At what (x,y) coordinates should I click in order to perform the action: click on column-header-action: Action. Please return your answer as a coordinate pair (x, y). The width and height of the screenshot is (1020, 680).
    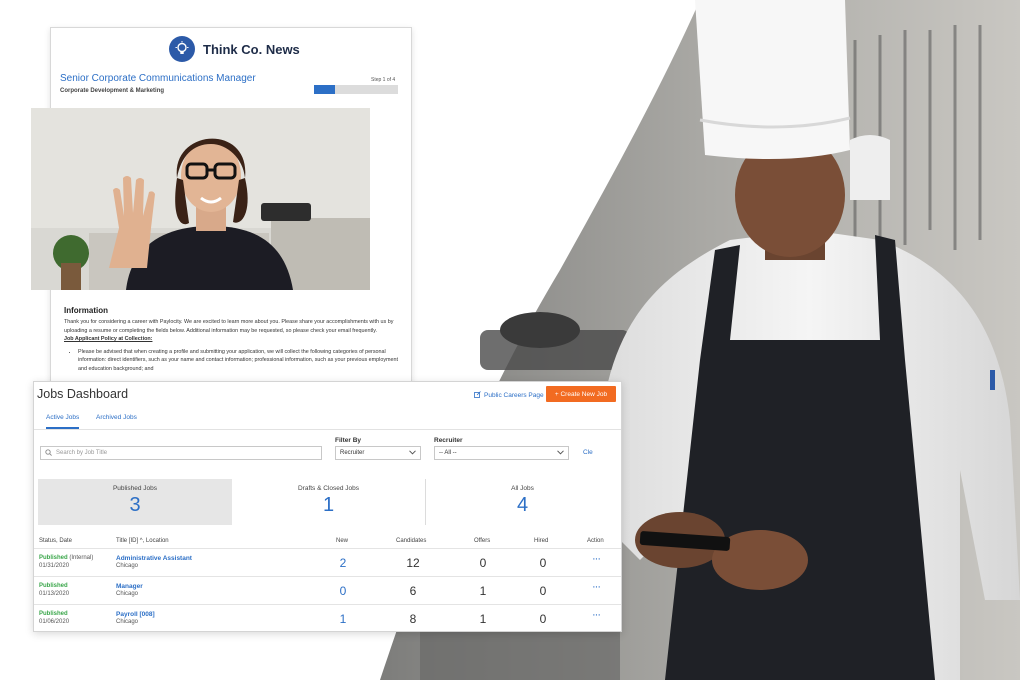
    Looking at the image, I should click on (595, 541).